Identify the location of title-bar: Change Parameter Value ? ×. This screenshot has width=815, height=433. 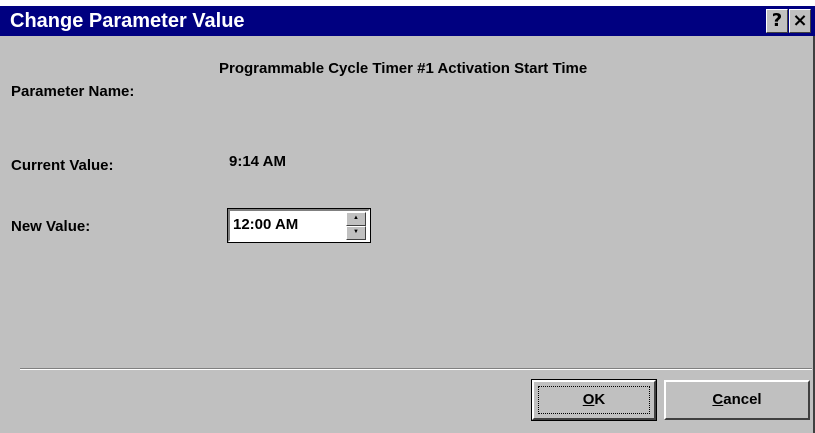
(407, 21).